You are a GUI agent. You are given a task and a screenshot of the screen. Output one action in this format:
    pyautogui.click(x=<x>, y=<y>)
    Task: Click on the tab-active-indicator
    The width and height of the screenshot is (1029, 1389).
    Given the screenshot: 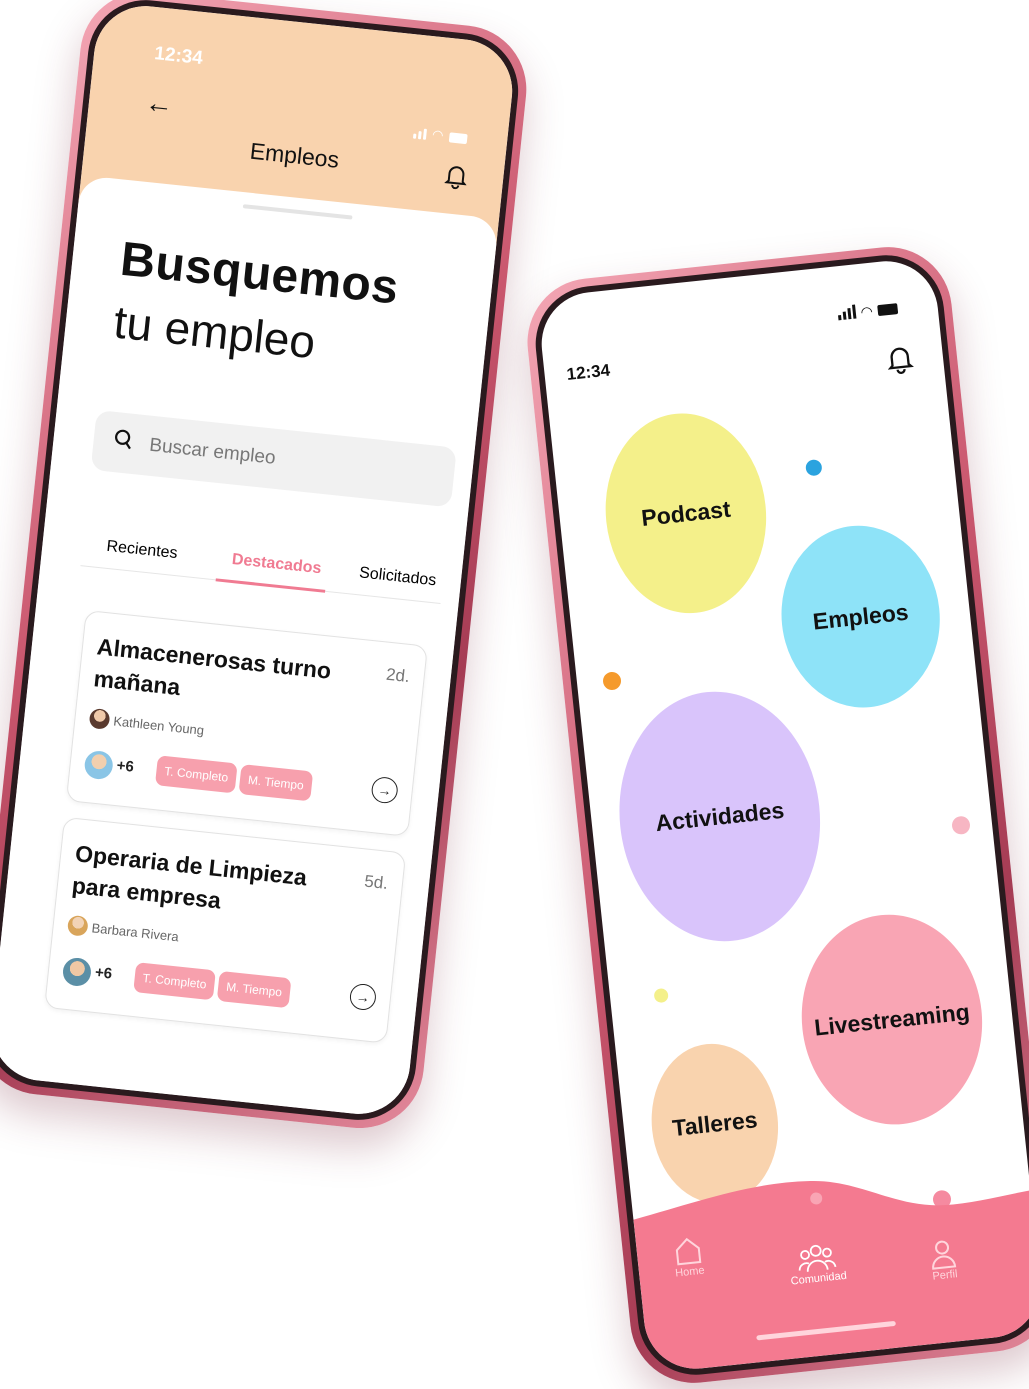 What is the action you would take?
    pyautogui.click(x=270, y=585)
    